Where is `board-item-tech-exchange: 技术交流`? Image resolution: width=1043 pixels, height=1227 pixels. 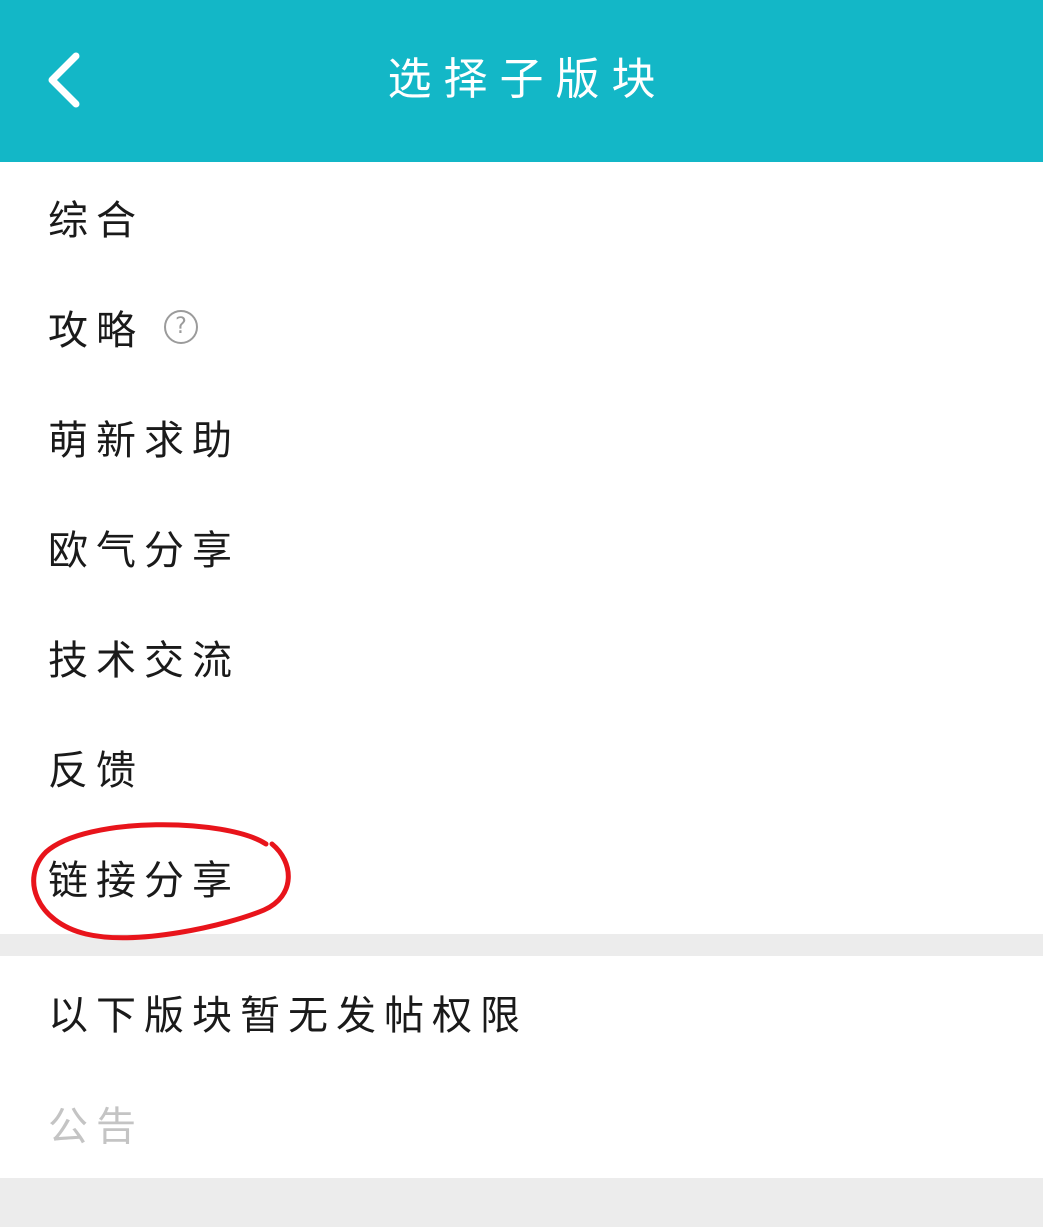
board-item-tech-exchange: 技术交流 is located at coordinates (521, 657).